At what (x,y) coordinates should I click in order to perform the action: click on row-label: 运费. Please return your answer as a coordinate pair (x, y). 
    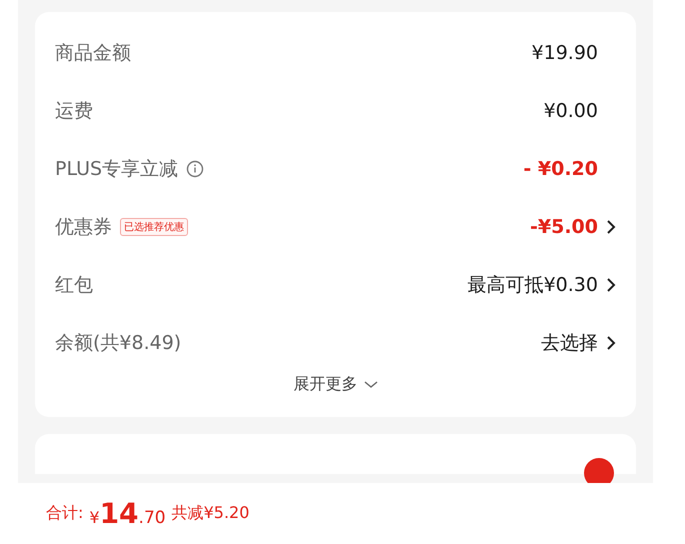
    Looking at the image, I should click on (74, 111).